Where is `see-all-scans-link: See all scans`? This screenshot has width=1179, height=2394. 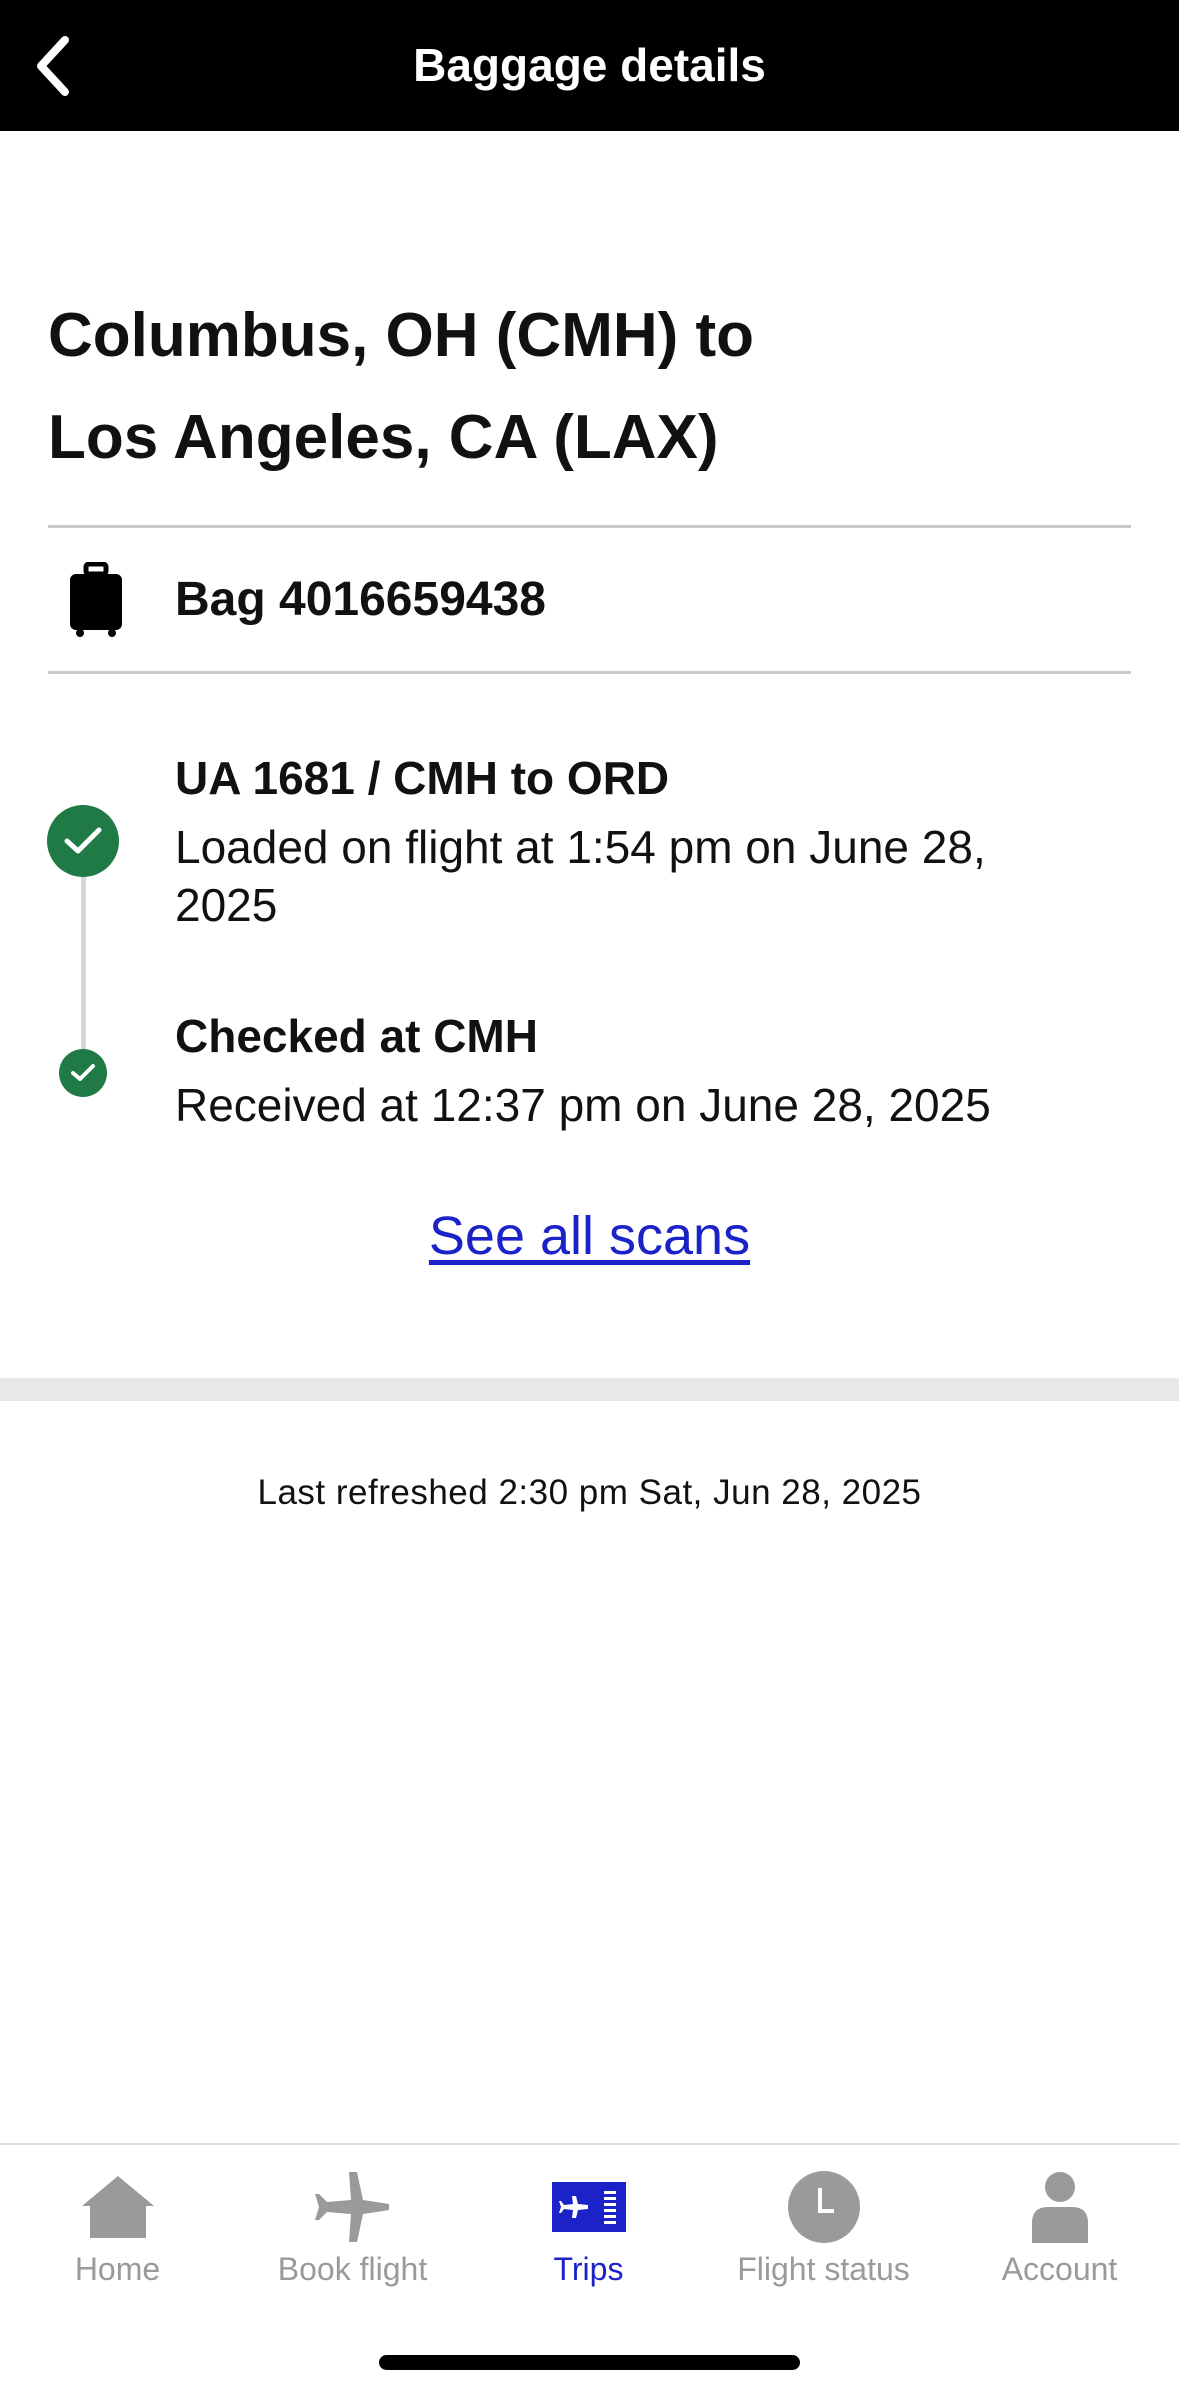 see-all-scans-link: See all scans is located at coordinates (589, 1236).